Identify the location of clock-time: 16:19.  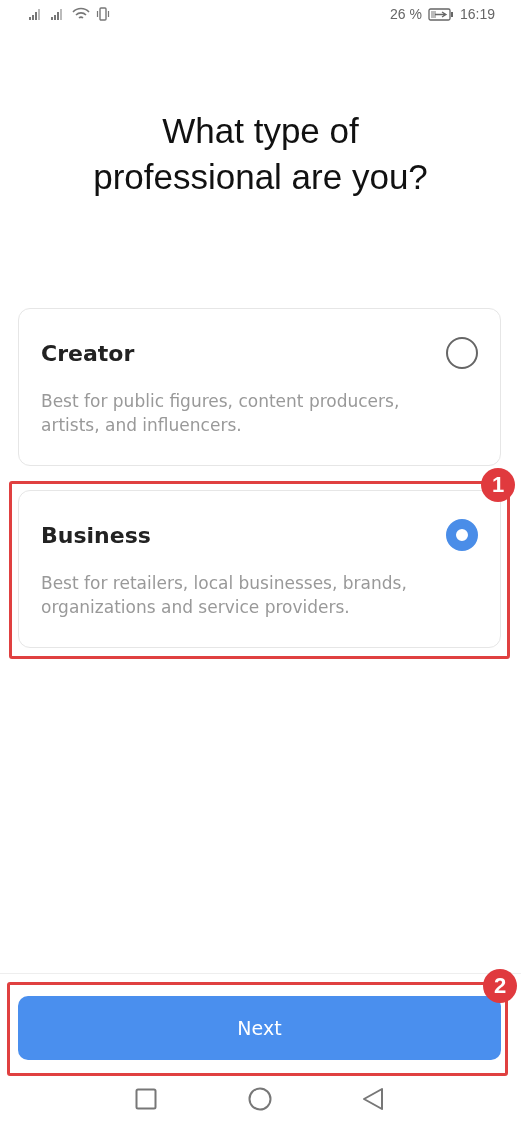
(477, 14).